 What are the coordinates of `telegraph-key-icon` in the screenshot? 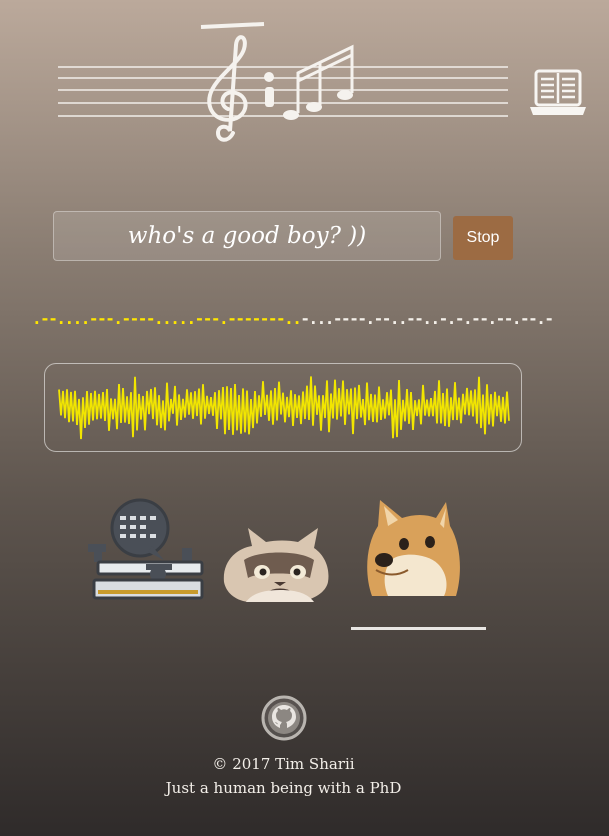 It's located at (146, 549).